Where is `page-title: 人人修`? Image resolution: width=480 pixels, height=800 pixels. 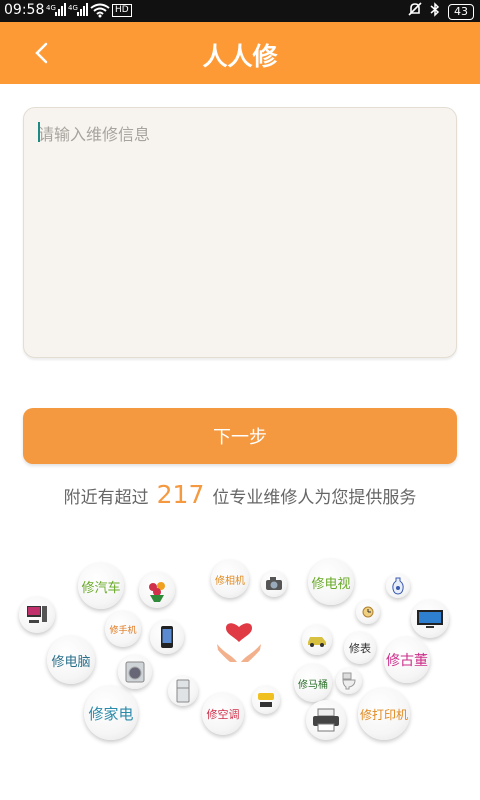 page-title: 人人修 is located at coordinates (240, 56).